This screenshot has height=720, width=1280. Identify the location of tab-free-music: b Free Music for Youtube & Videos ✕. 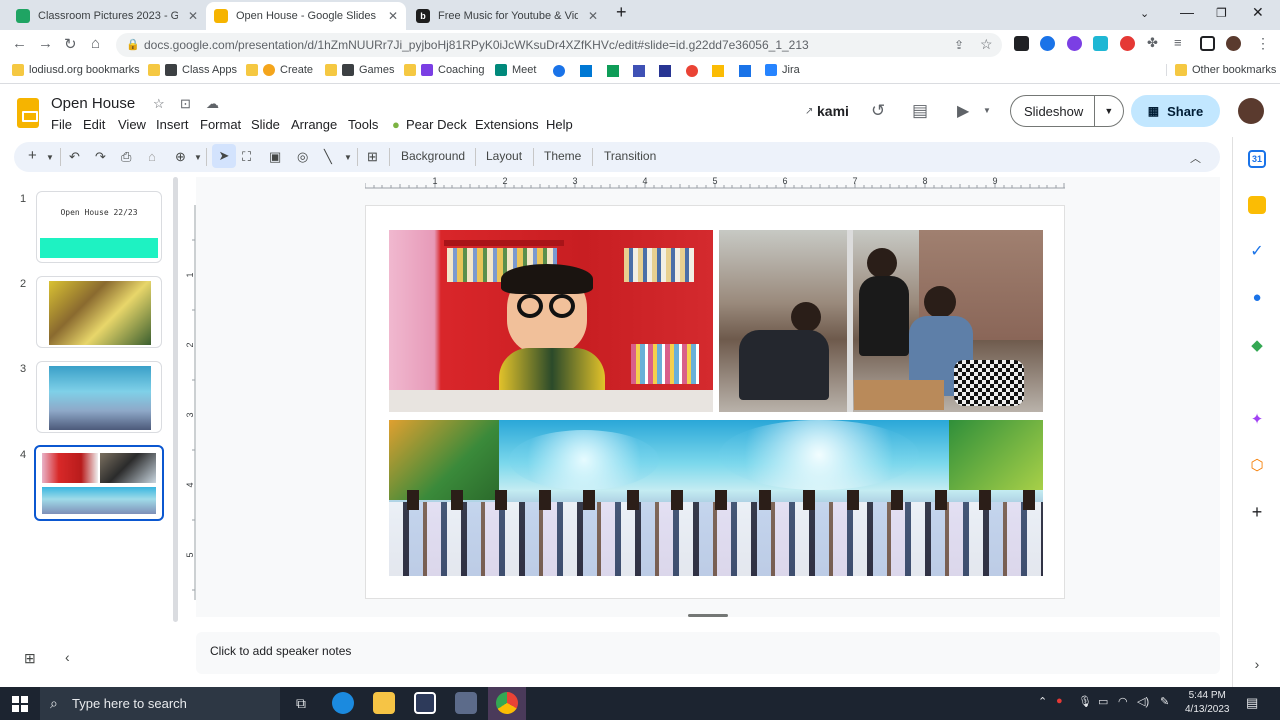
(507, 16).